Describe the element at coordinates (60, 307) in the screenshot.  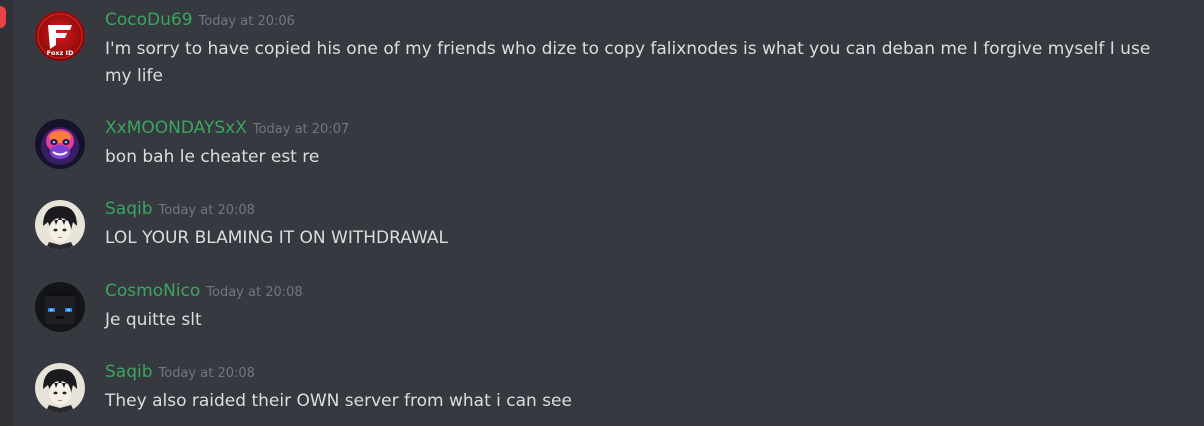
I see `dark-pixel-face-avatar` at that location.